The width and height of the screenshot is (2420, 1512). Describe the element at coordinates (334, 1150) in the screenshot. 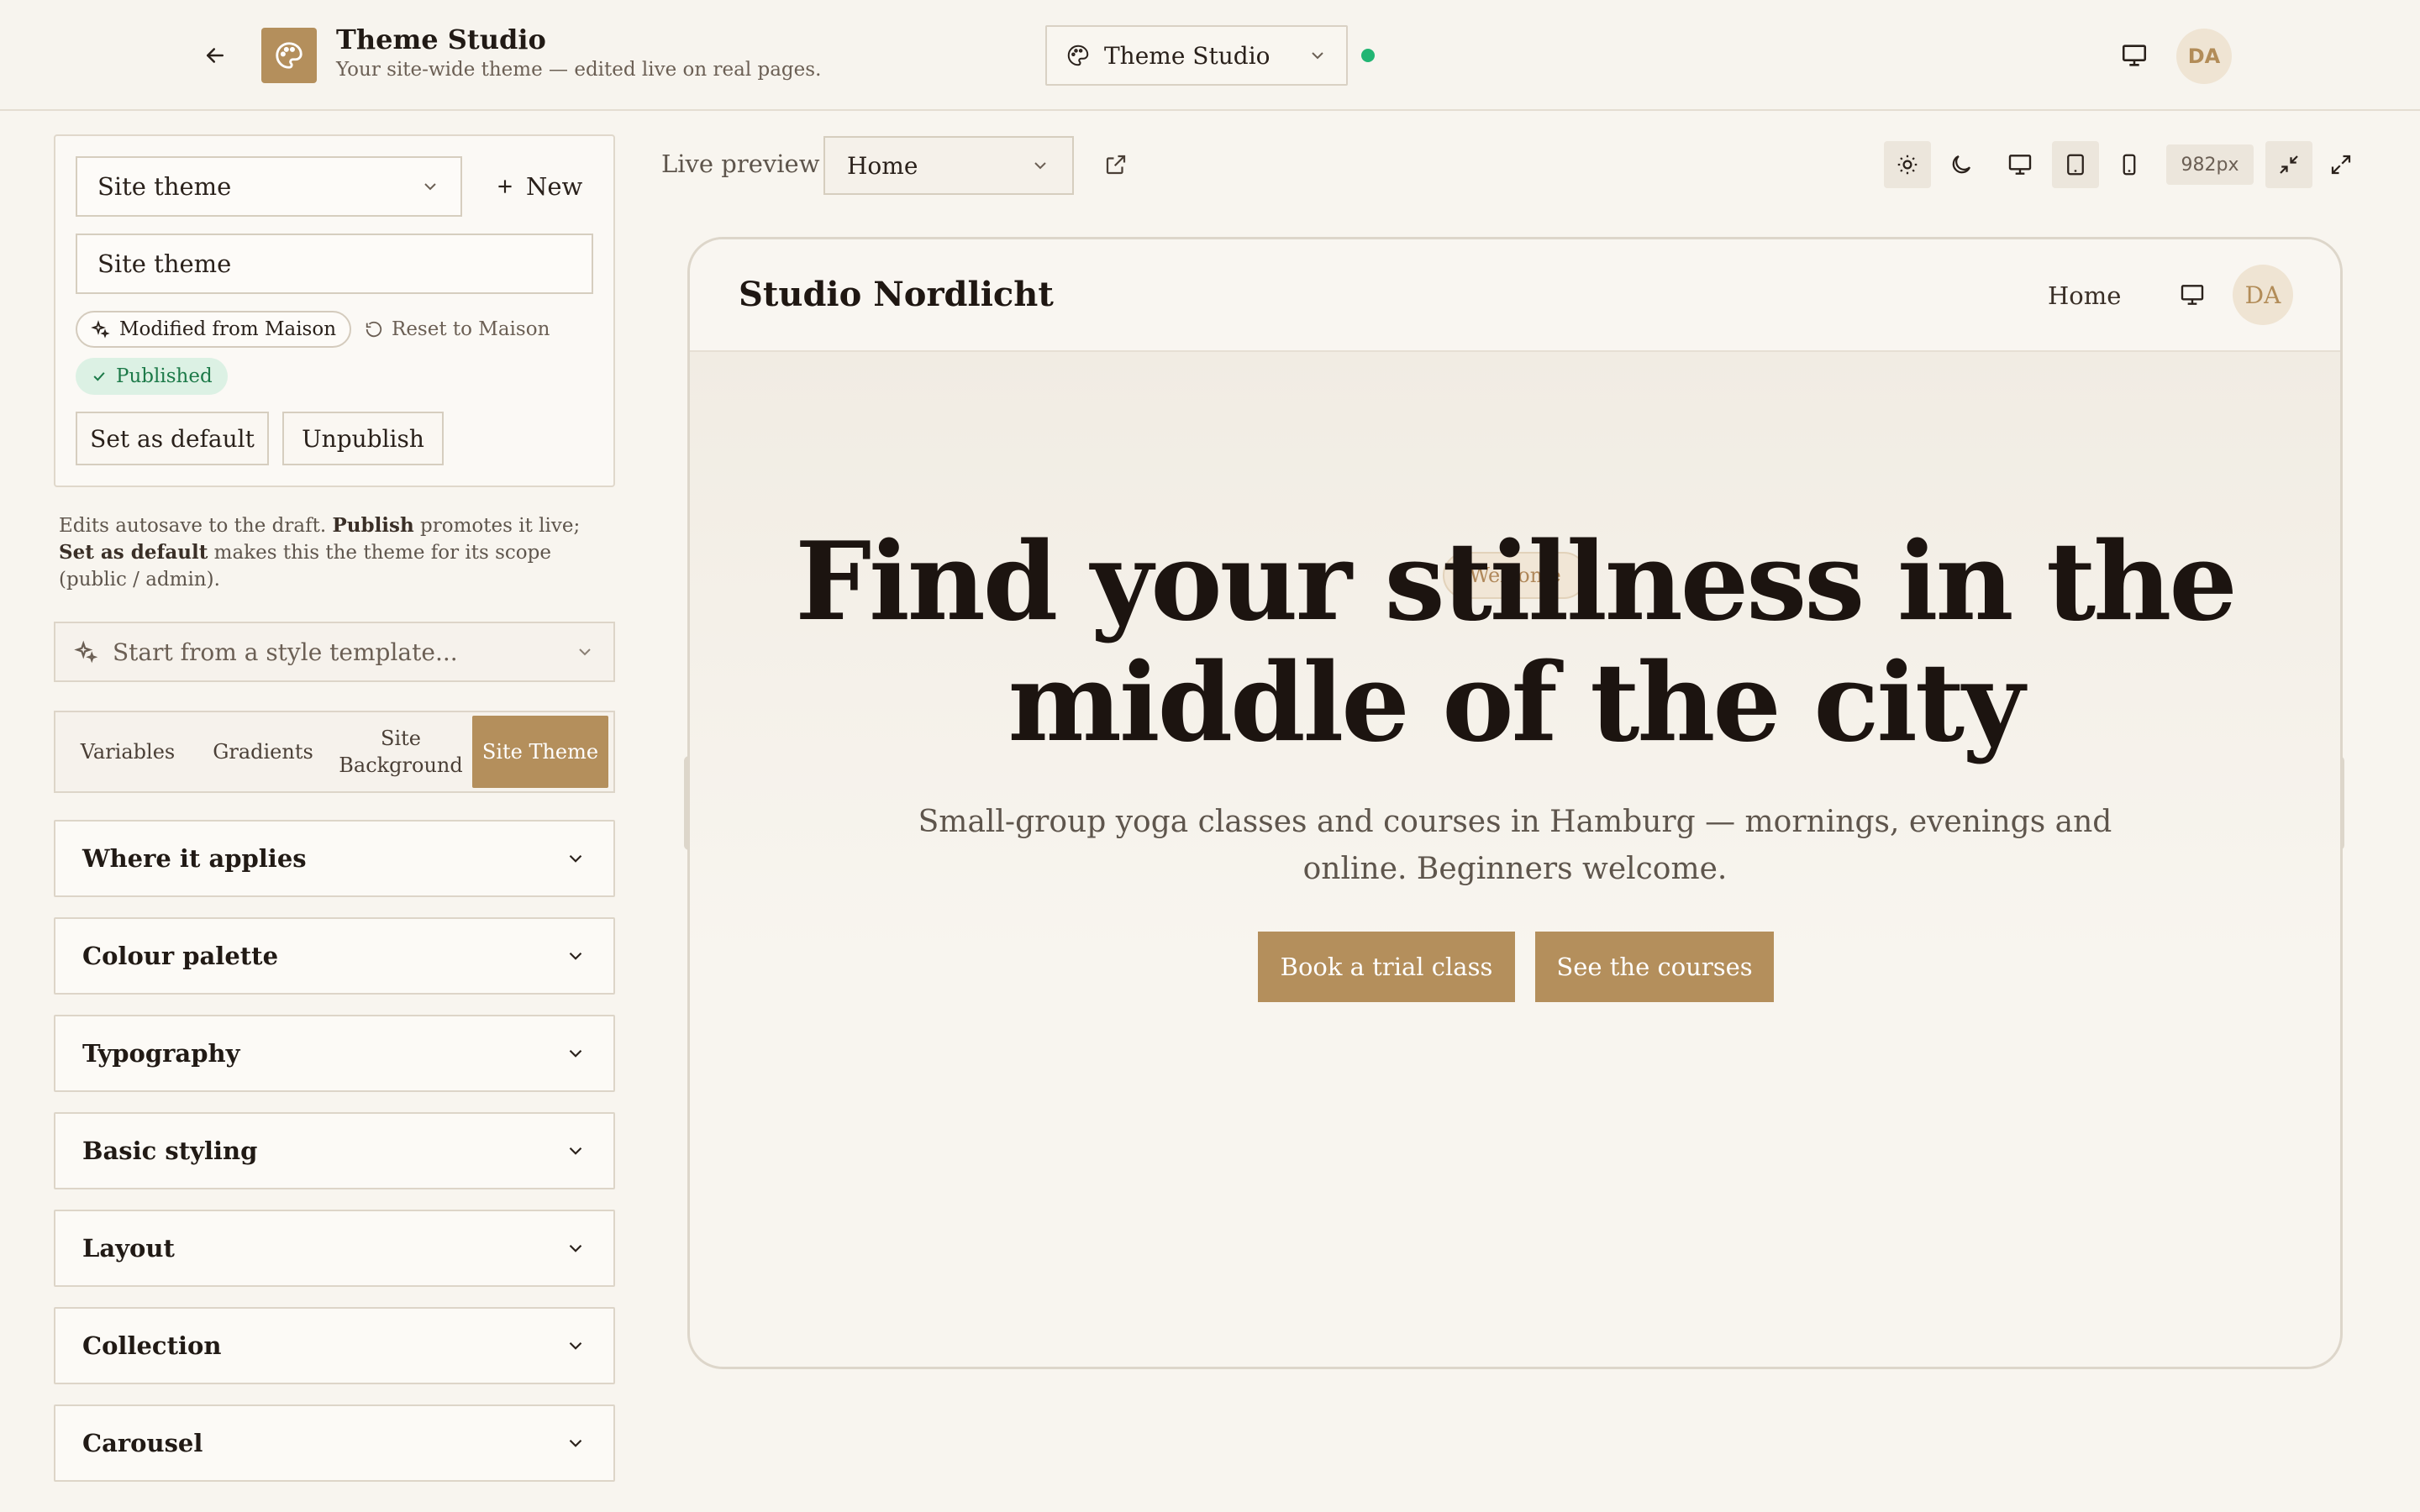

I see `section-basic-styling: Basic styling` at that location.